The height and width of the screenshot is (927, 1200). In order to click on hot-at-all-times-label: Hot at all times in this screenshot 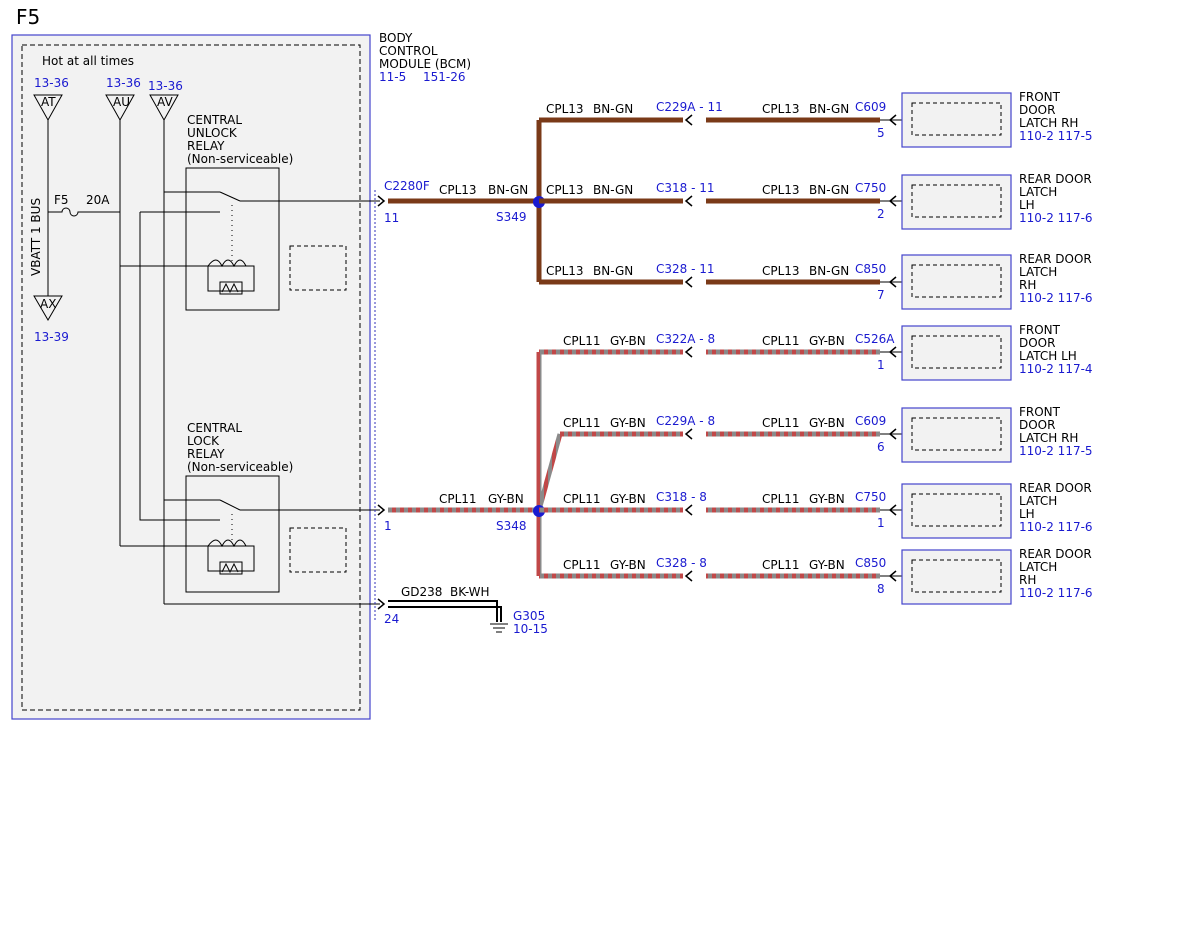, I will do `click(88, 61)`.